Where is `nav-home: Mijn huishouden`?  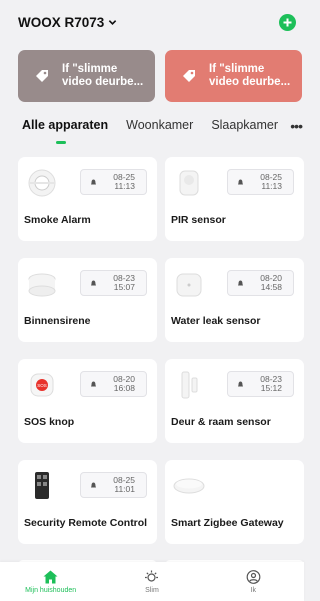
nav-home: Mijn huishouden is located at coordinates (51, 582).